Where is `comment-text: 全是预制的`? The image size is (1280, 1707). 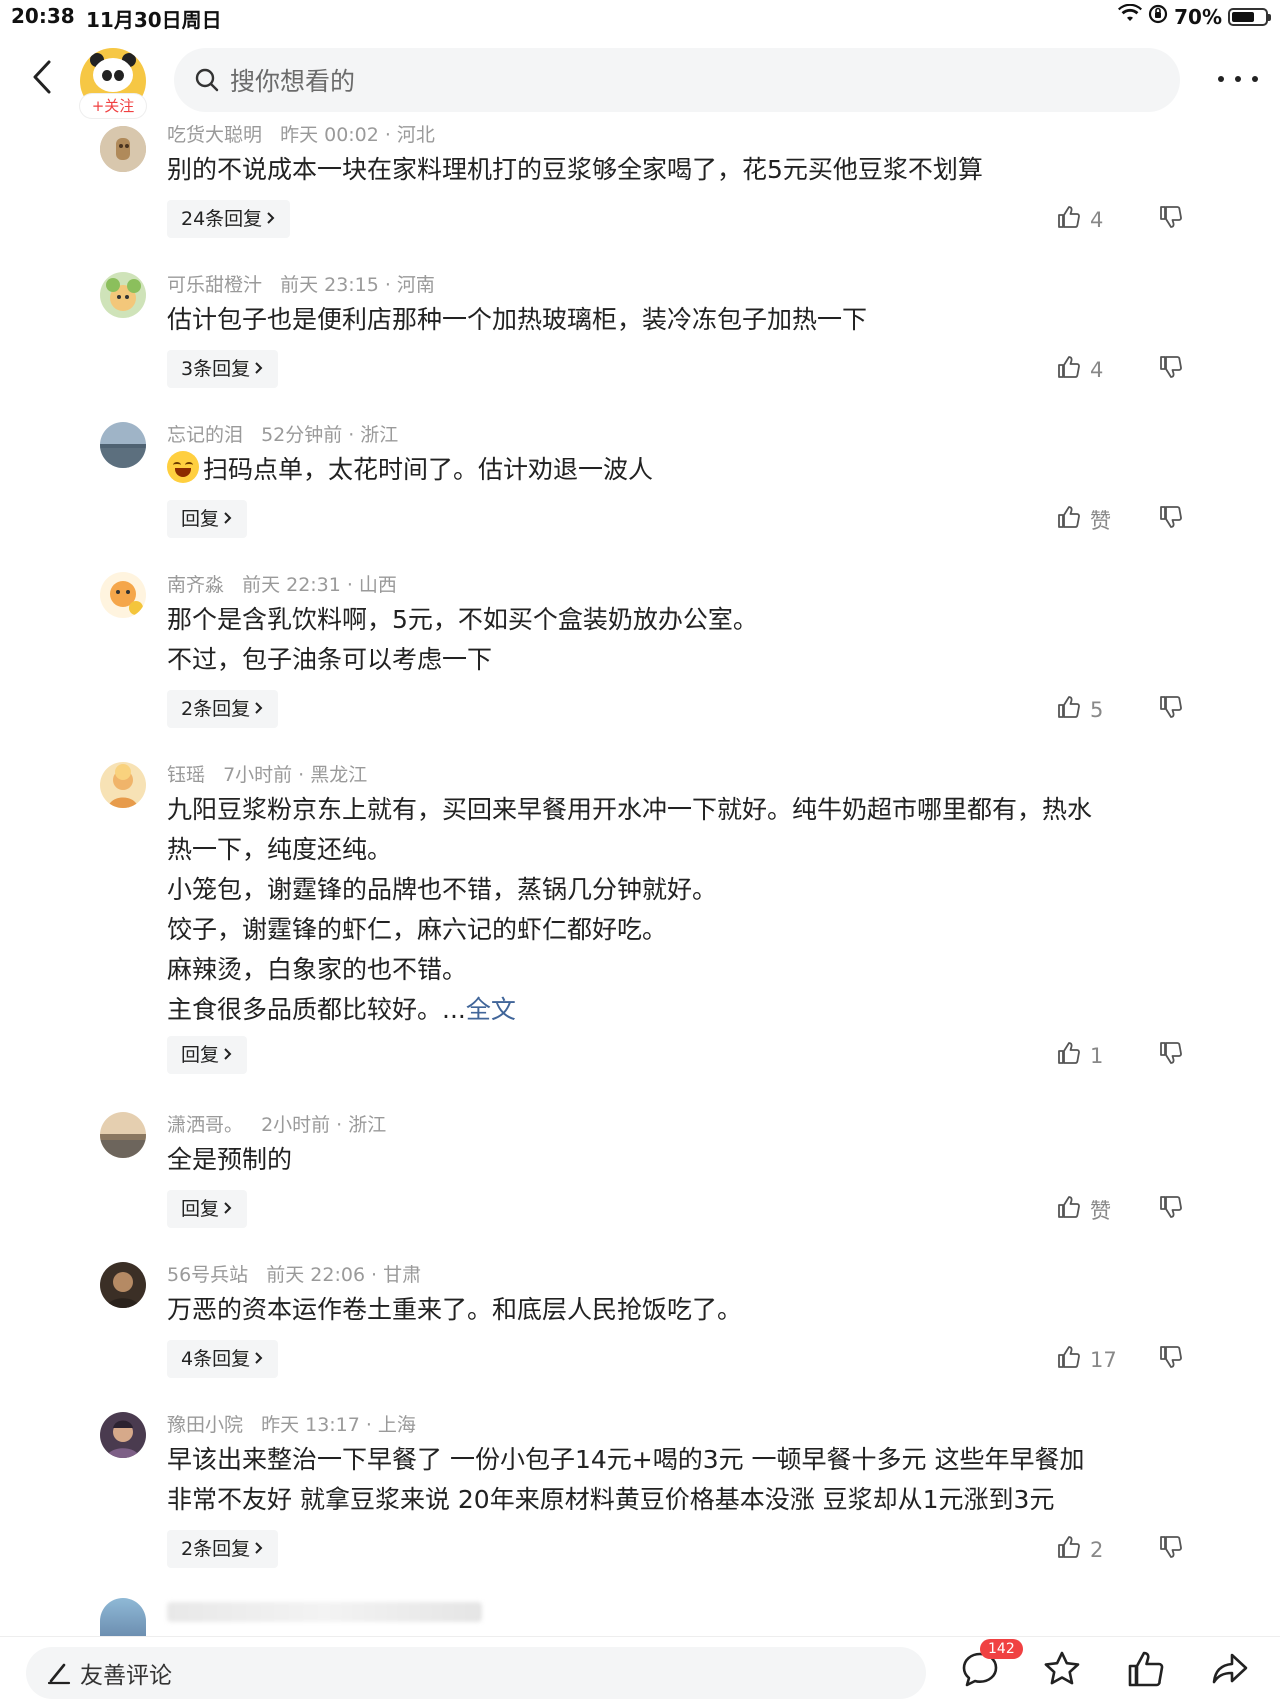 comment-text: 全是预制的 is located at coordinates (677, 1160).